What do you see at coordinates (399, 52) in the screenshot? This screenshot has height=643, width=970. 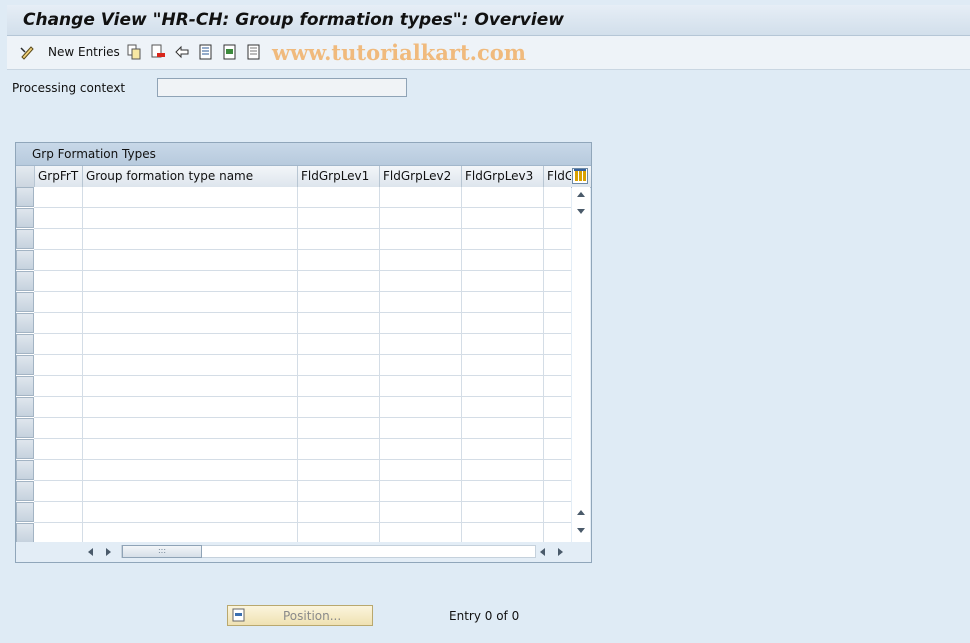 I see `watermark: www.tutorialkart.com` at bounding box center [399, 52].